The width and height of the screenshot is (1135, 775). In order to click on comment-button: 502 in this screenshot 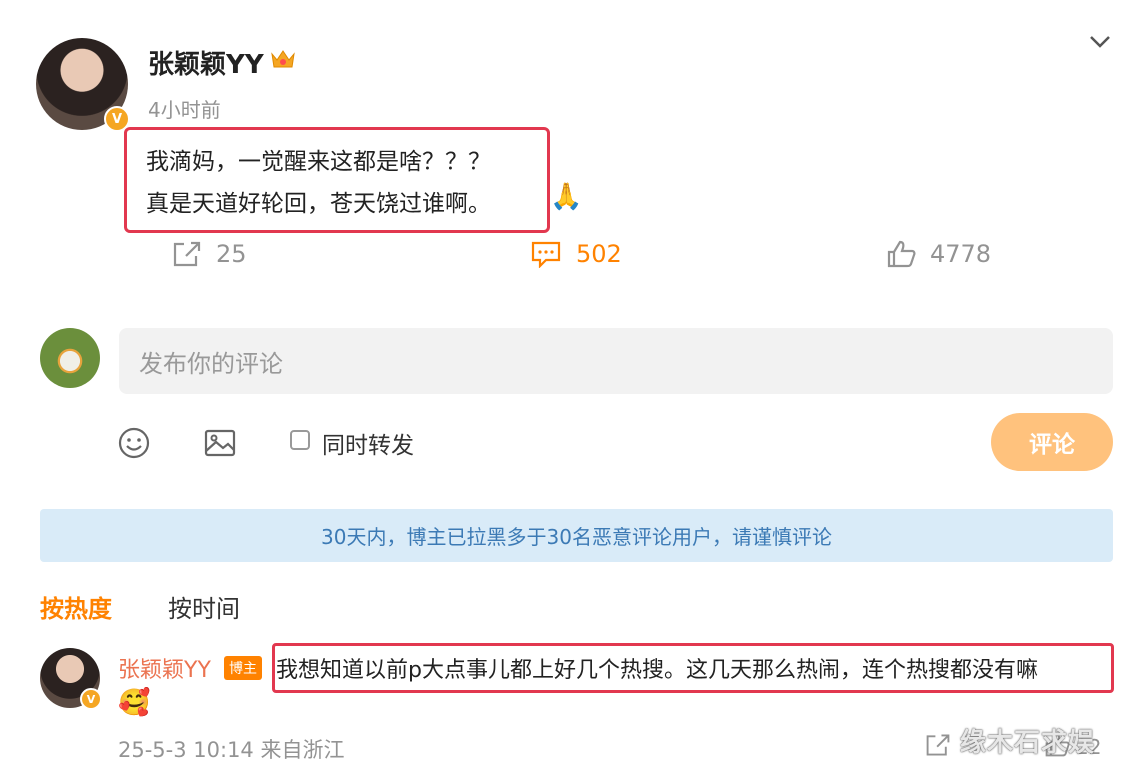, I will do `click(576, 254)`.